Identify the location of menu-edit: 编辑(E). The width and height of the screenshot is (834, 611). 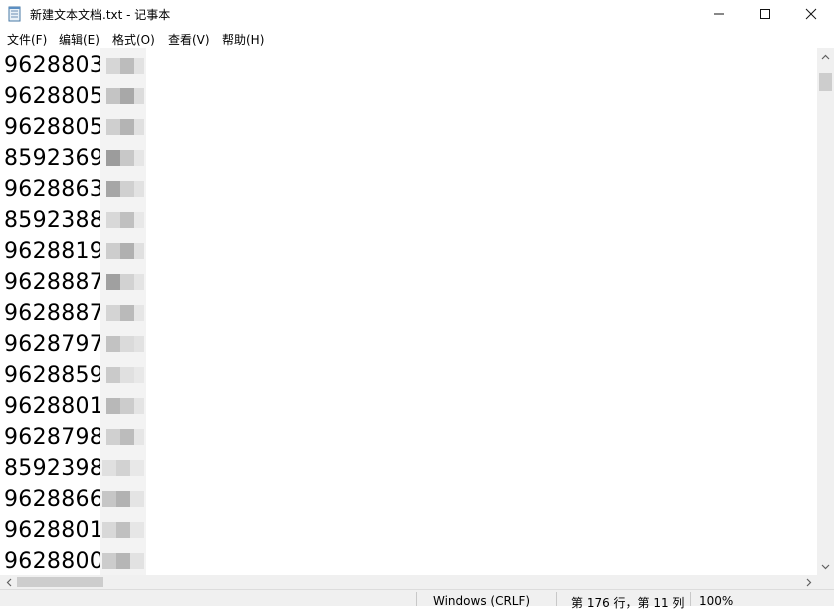
(79, 39).